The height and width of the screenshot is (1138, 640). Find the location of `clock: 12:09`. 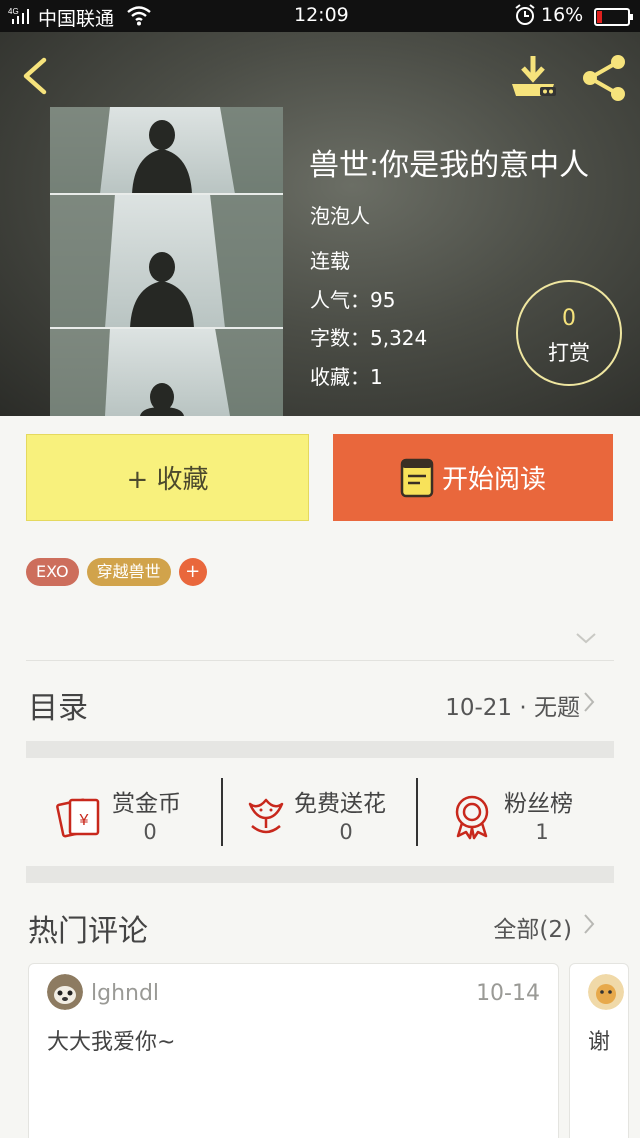

clock: 12:09 is located at coordinates (321, 15).